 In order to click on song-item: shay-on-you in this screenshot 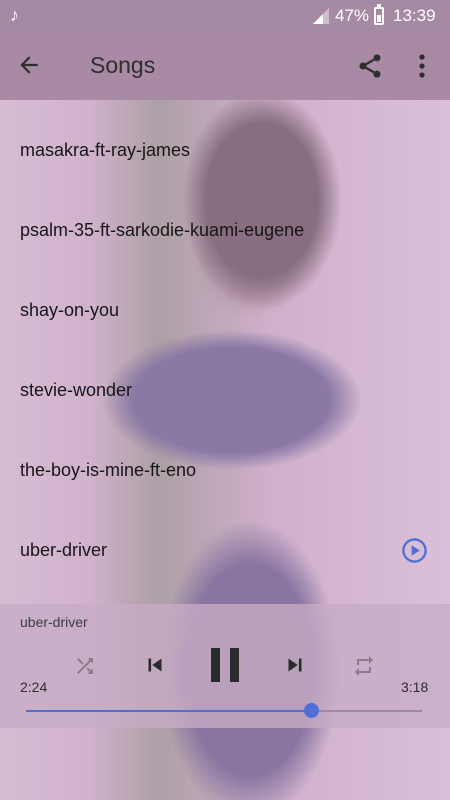, I will do `click(225, 310)`.